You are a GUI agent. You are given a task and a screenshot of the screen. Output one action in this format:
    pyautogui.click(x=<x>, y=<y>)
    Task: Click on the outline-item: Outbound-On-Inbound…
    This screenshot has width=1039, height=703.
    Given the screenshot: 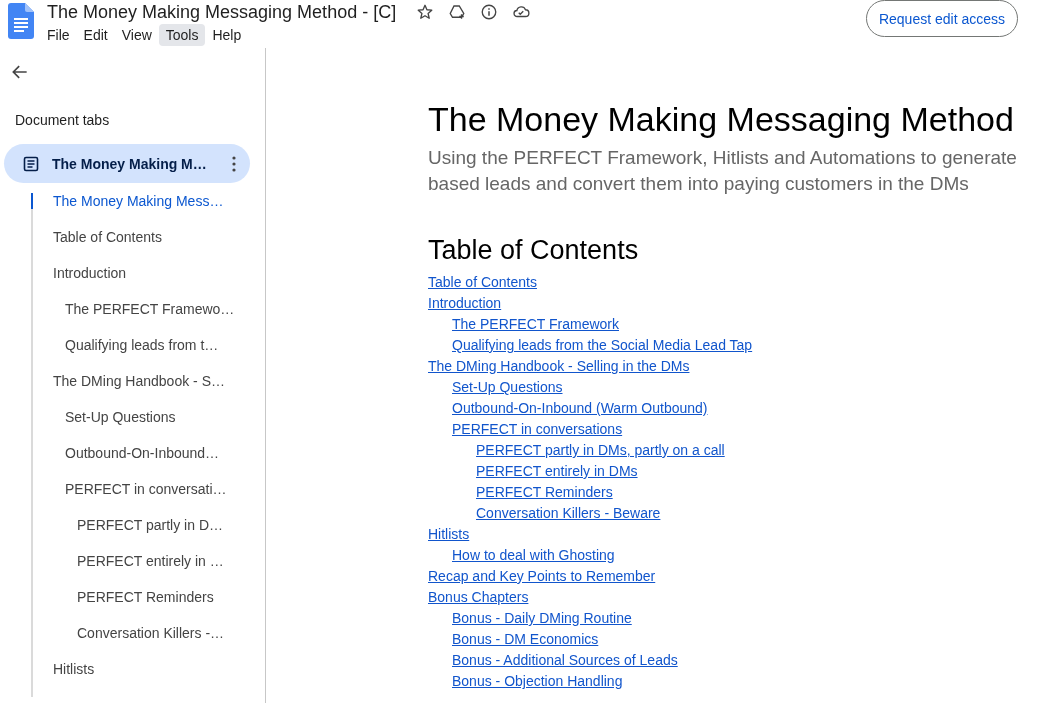 What is the action you would take?
    pyautogui.click(x=140, y=453)
    